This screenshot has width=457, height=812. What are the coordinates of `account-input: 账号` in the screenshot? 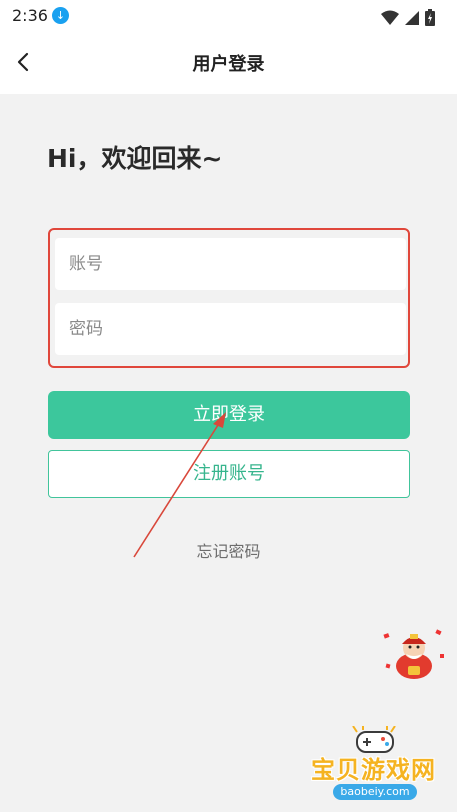 It's located at (230, 264).